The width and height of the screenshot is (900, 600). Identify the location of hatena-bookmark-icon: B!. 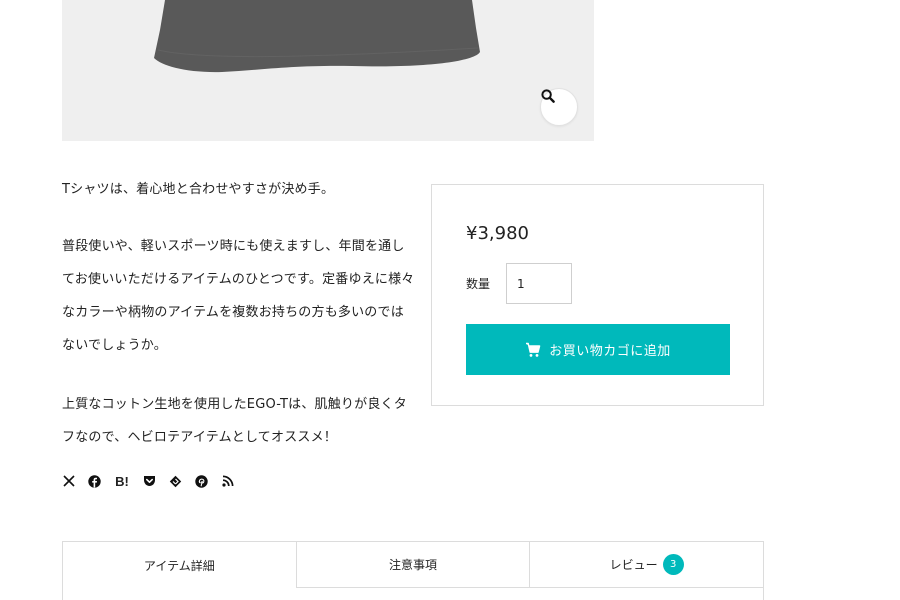
(122, 481).